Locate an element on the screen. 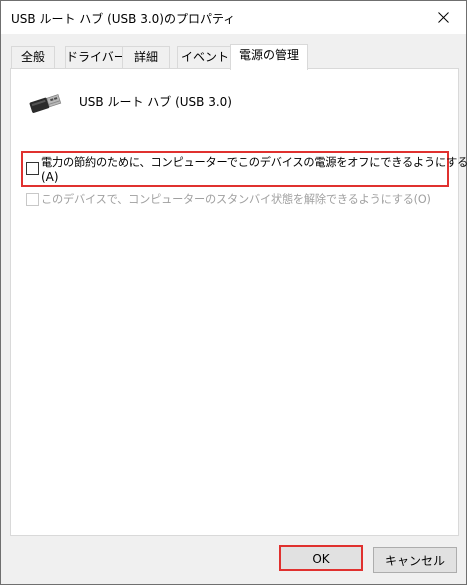 The height and width of the screenshot is (585, 467). close-button is located at coordinates (443, 17).